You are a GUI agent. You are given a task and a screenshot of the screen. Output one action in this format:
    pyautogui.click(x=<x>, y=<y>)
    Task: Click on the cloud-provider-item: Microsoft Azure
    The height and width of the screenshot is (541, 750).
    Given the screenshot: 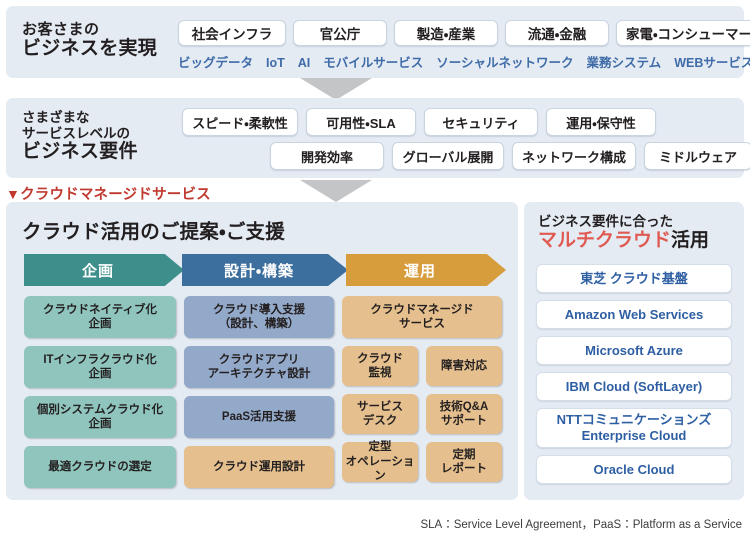 What is the action you would take?
    pyautogui.click(x=634, y=350)
    